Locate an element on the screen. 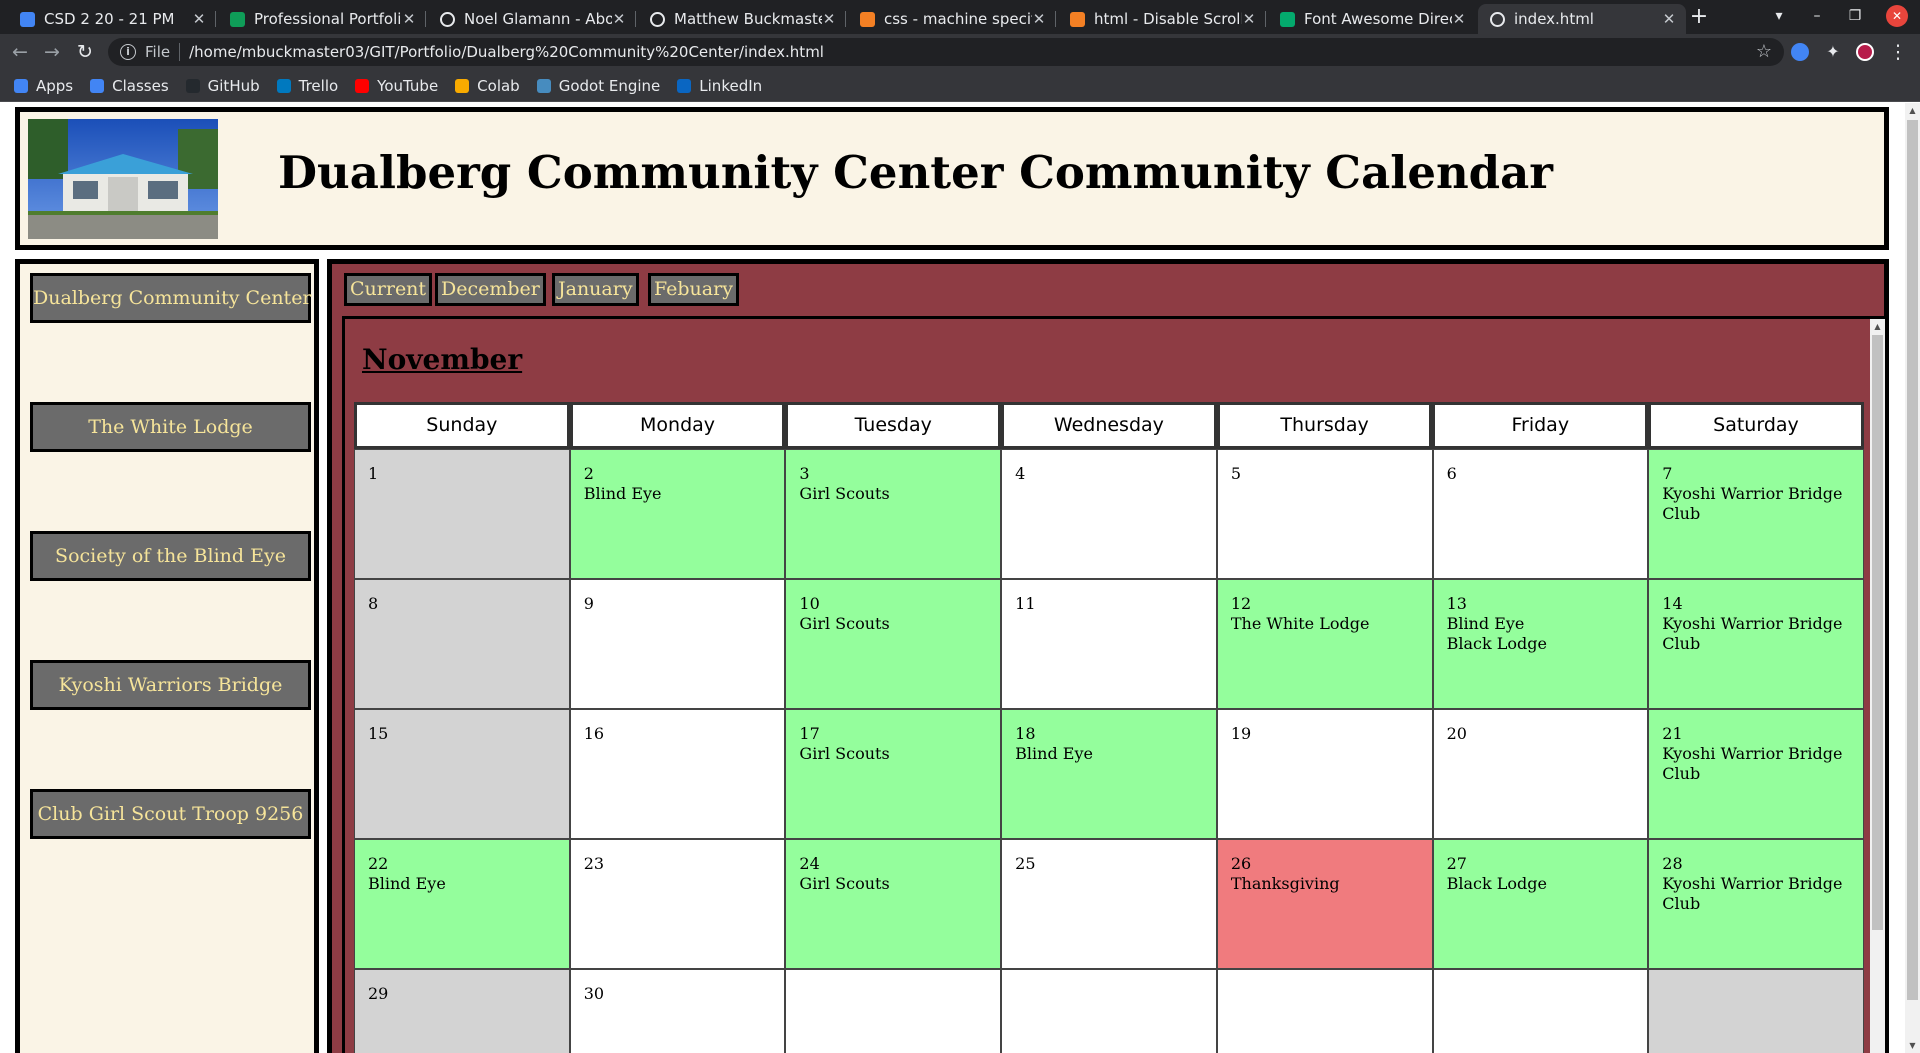 The height and width of the screenshot is (1053, 1920). menu-icon: ⋮ is located at coordinates (1898, 52).